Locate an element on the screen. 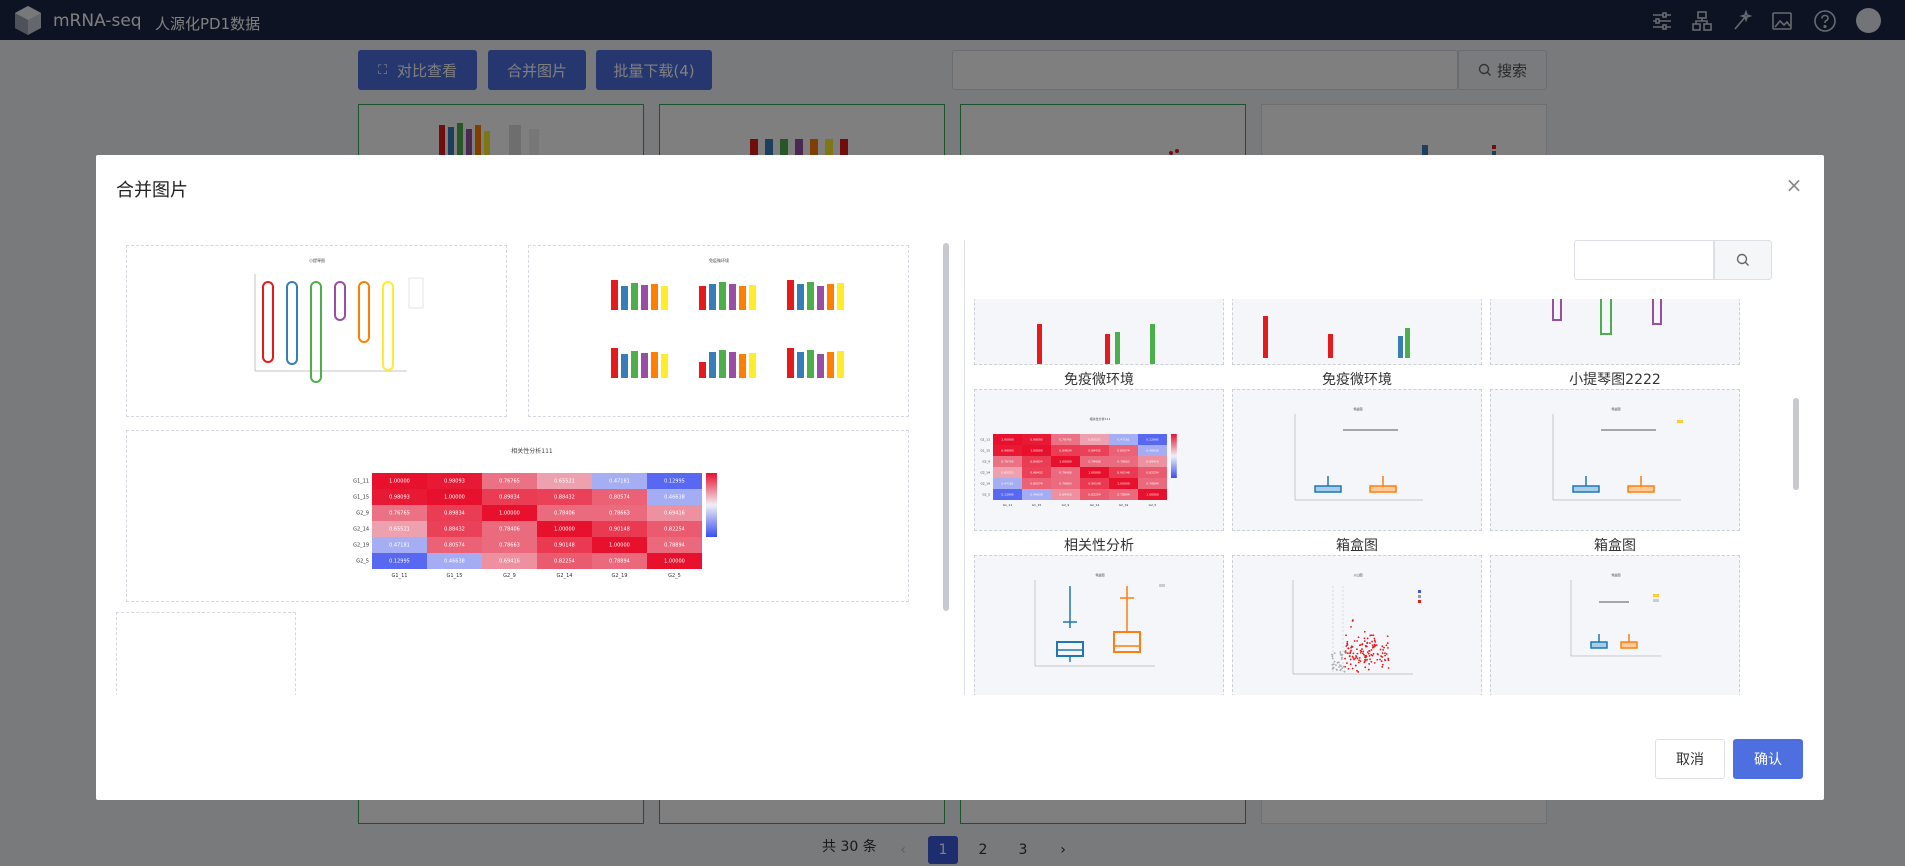  heatmap-value: 0.12995 is located at coordinates (399, 562).